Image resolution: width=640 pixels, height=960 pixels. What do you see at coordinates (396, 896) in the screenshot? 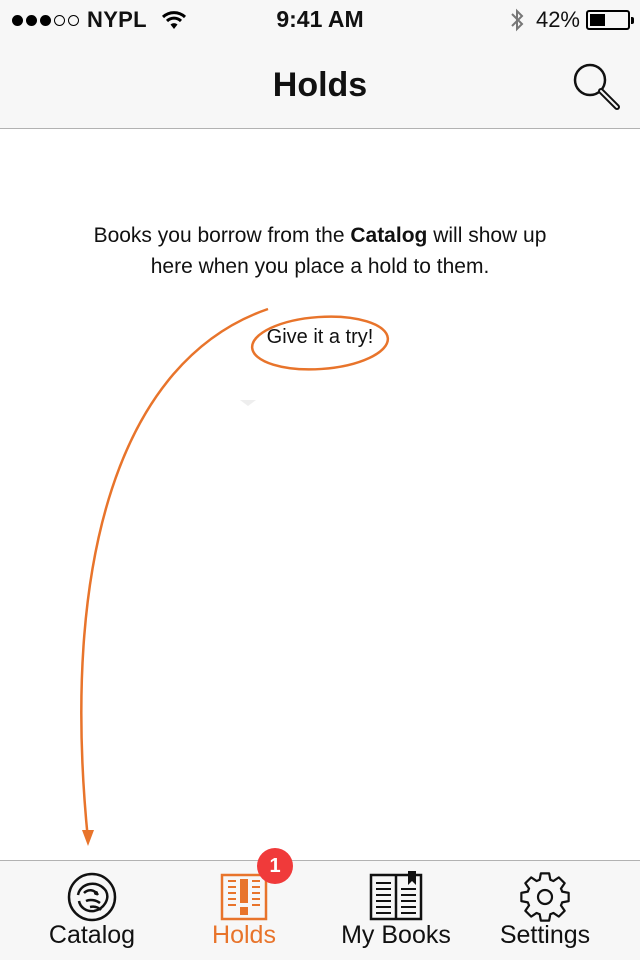
I see `book-icon` at bounding box center [396, 896].